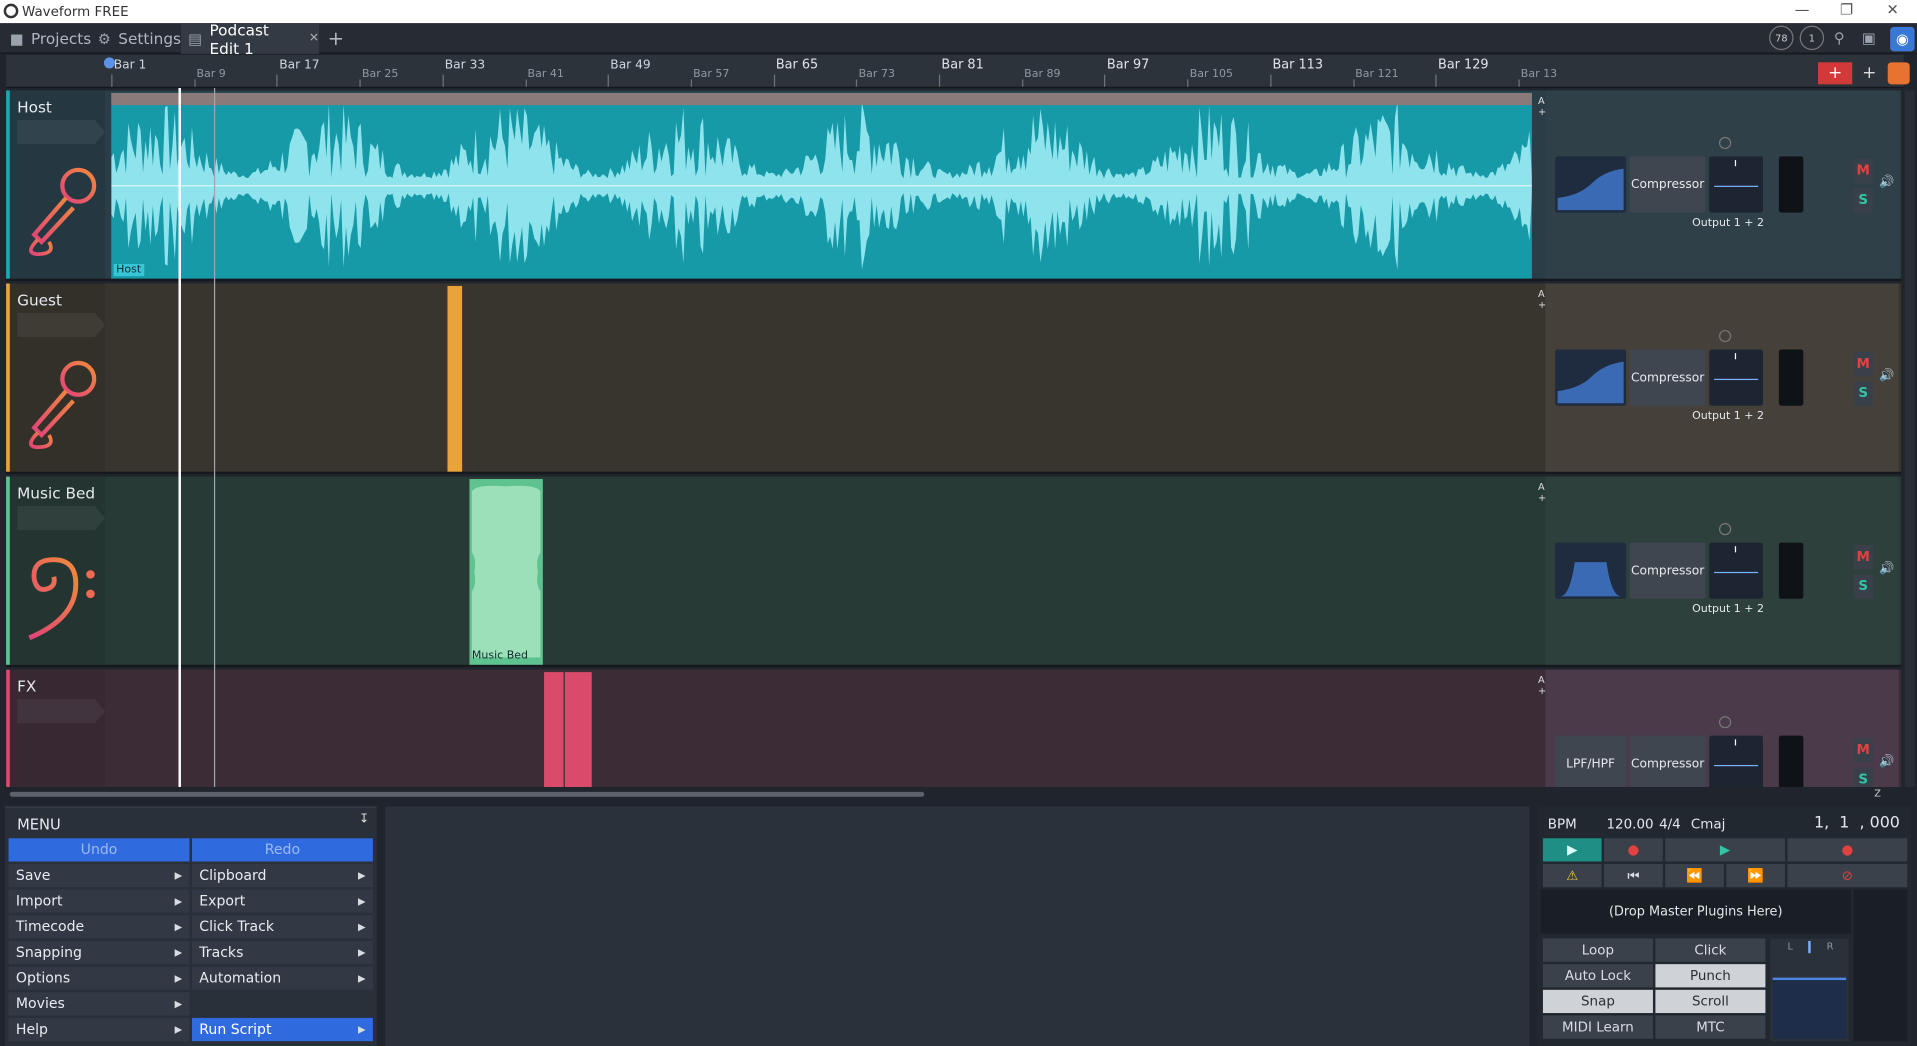  What do you see at coordinates (1846, 9) in the screenshot?
I see `restore-icon: ❐` at bounding box center [1846, 9].